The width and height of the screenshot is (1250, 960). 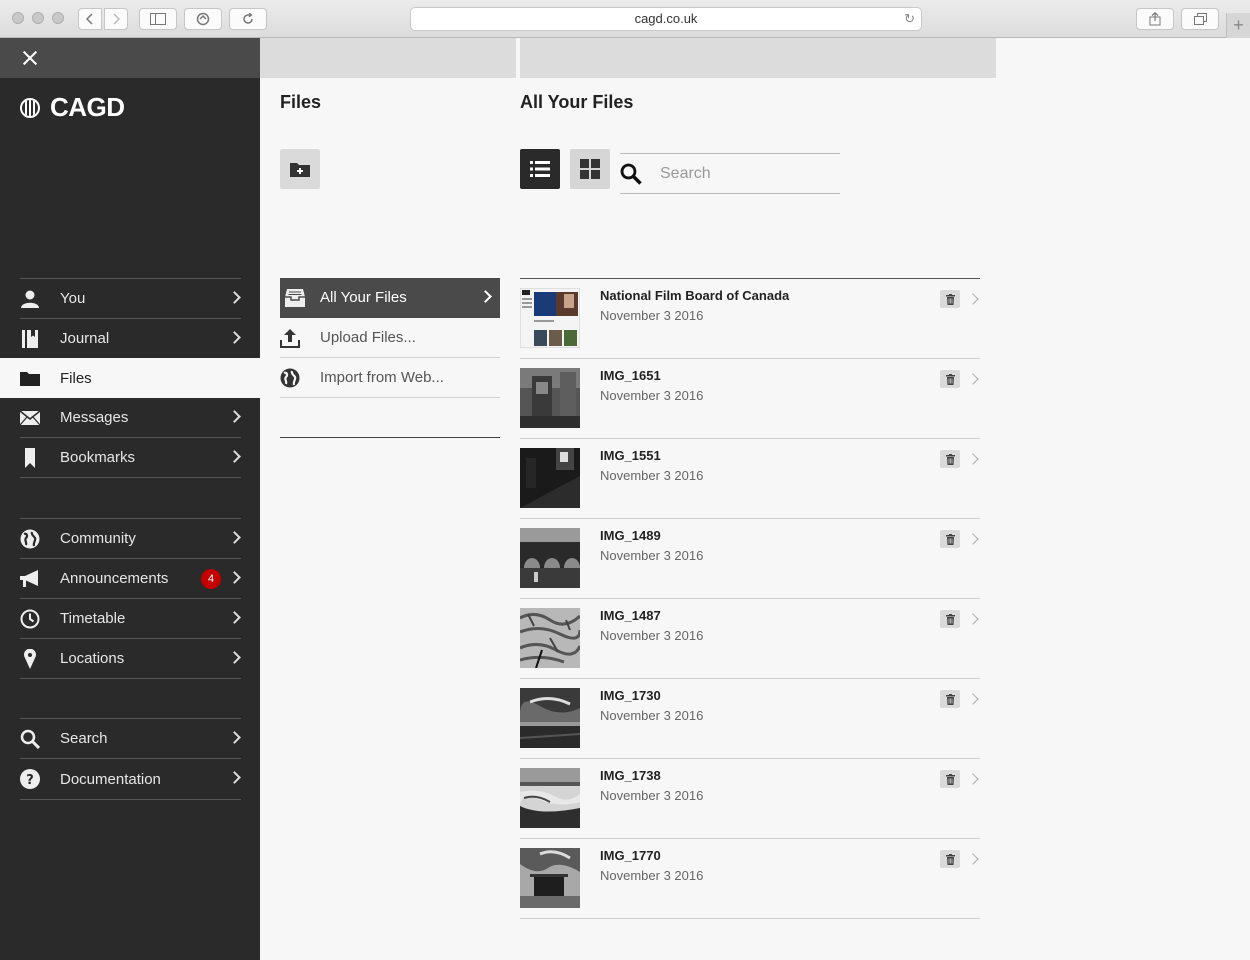 I want to click on sidebar-item-label: Announcements, so click(x=114, y=578).